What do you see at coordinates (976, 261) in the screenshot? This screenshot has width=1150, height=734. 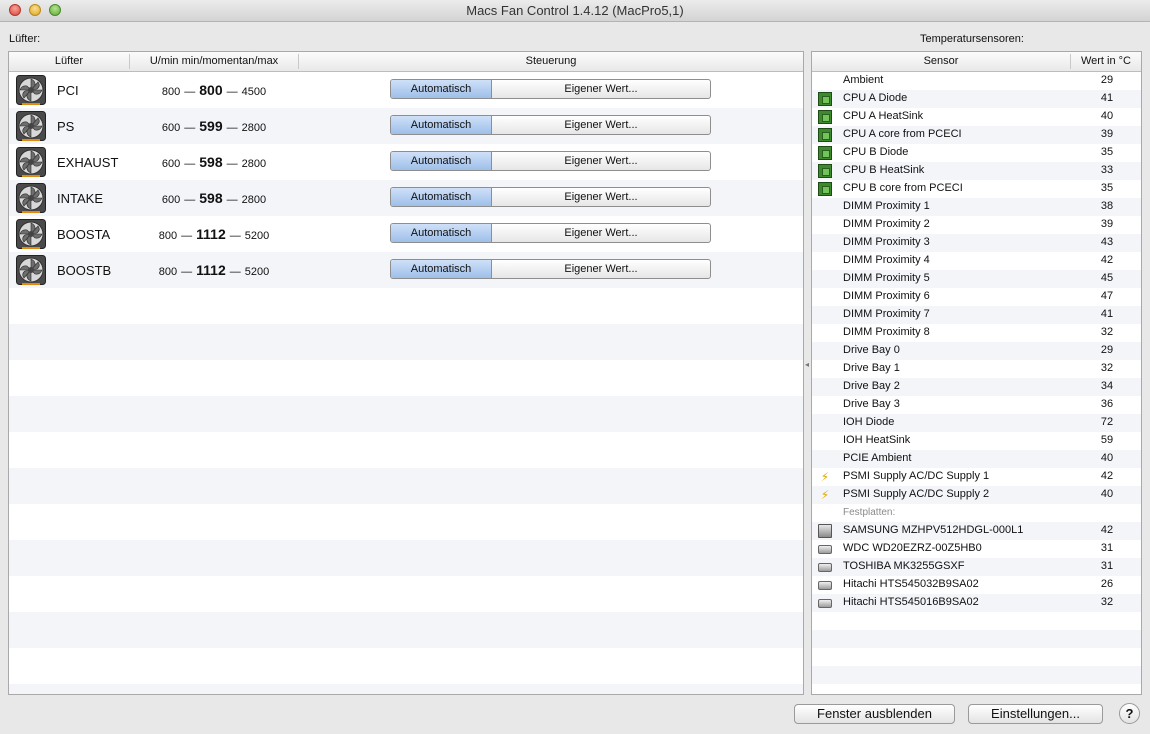 I see `sensor-row: DIMM Proximity 4 42` at bounding box center [976, 261].